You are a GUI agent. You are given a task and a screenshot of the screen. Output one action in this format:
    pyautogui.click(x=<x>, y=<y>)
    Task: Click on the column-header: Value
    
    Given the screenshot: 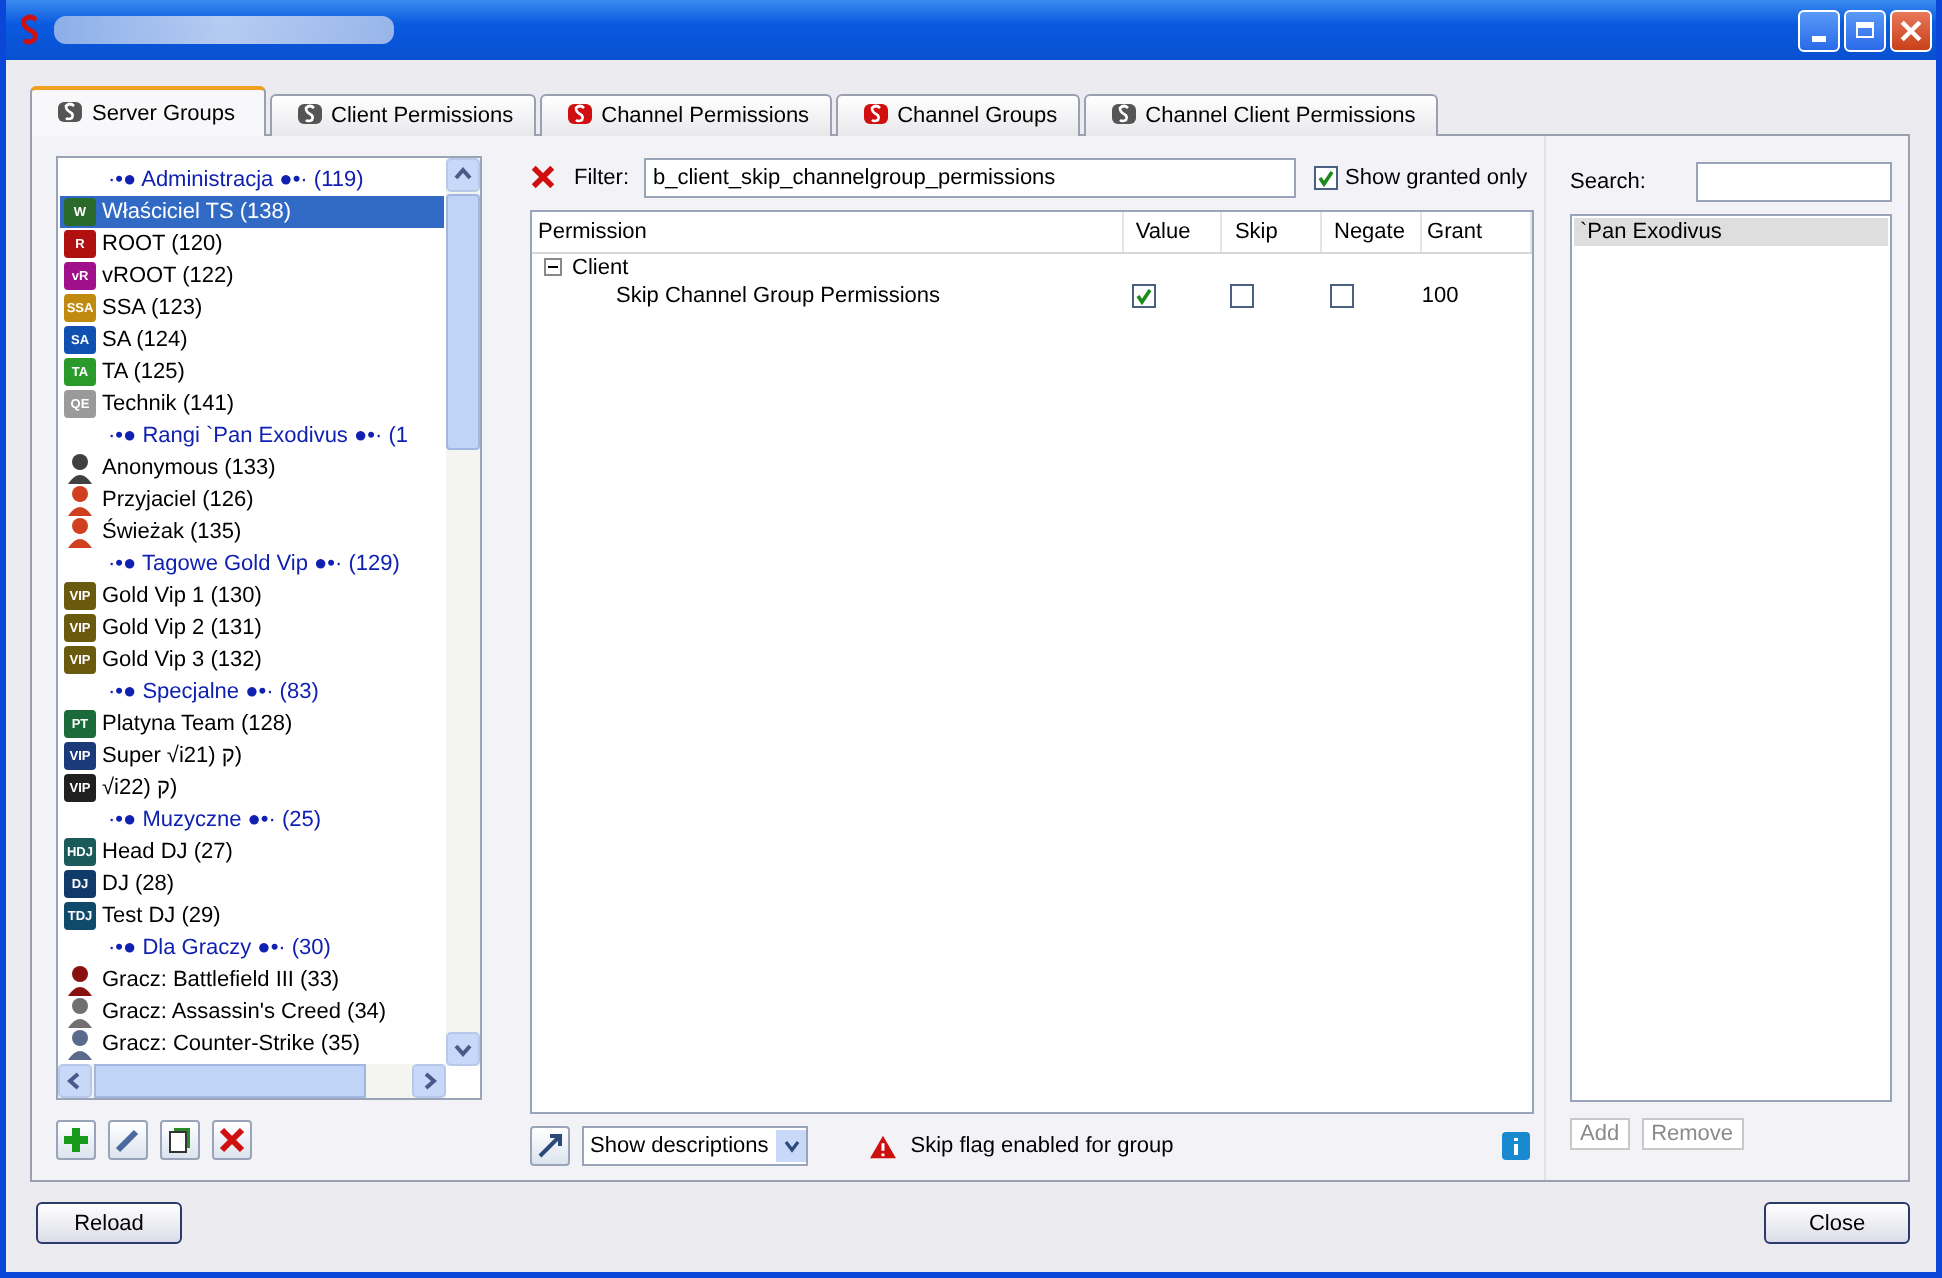 What is the action you would take?
    pyautogui.click(x=1173, y=231)
    